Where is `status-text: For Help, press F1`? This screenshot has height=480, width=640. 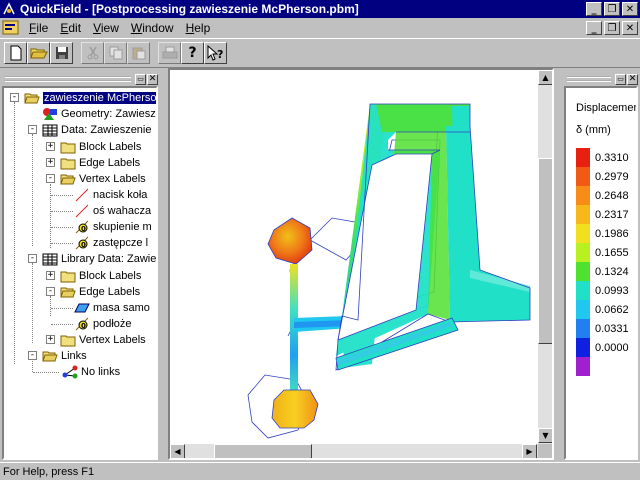 status-text: For Help, press F1 is located at coordinates (49, 471).